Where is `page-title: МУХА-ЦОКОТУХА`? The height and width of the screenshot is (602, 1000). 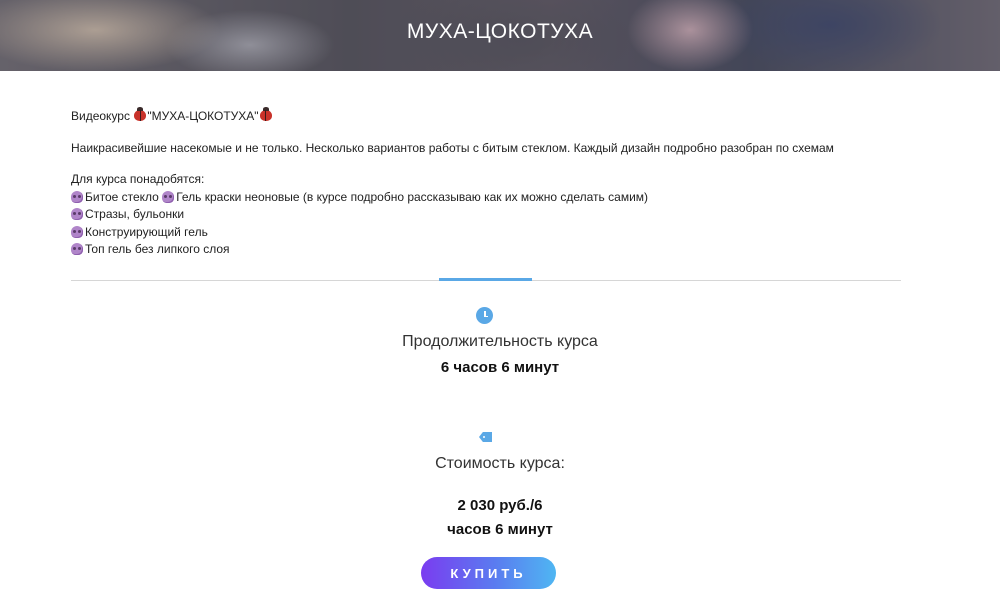 page-title: МУХА-ЦОКОТУХА is located at coordinates (500, 32).